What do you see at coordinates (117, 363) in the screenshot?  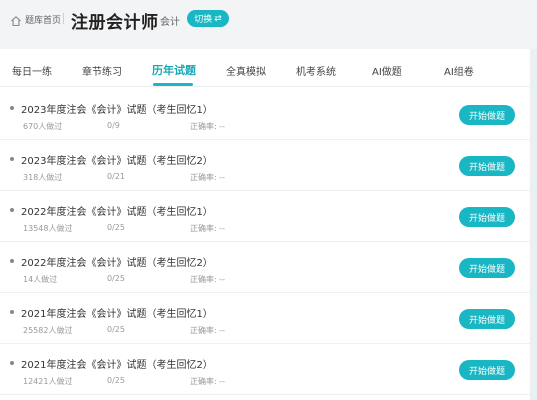 I see `paper-title: 2021年度注会《会计》试题（考生回忆2）` at bounding box center [117, 363].